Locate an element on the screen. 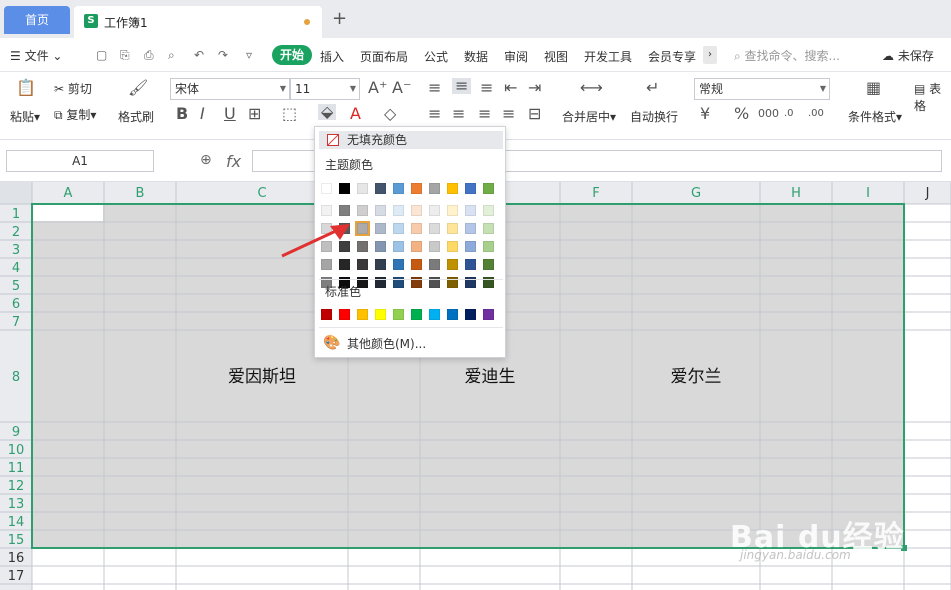 The image size is (951, 590). no-fill-option: 无填充颜色 is located at coordinates (411, 140).